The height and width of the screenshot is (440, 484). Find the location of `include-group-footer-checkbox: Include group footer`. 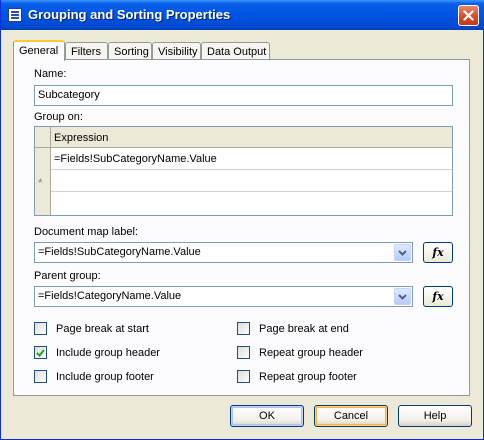

include-group-footer-checkbox: Include group footer is located at coordinates (94, 376).